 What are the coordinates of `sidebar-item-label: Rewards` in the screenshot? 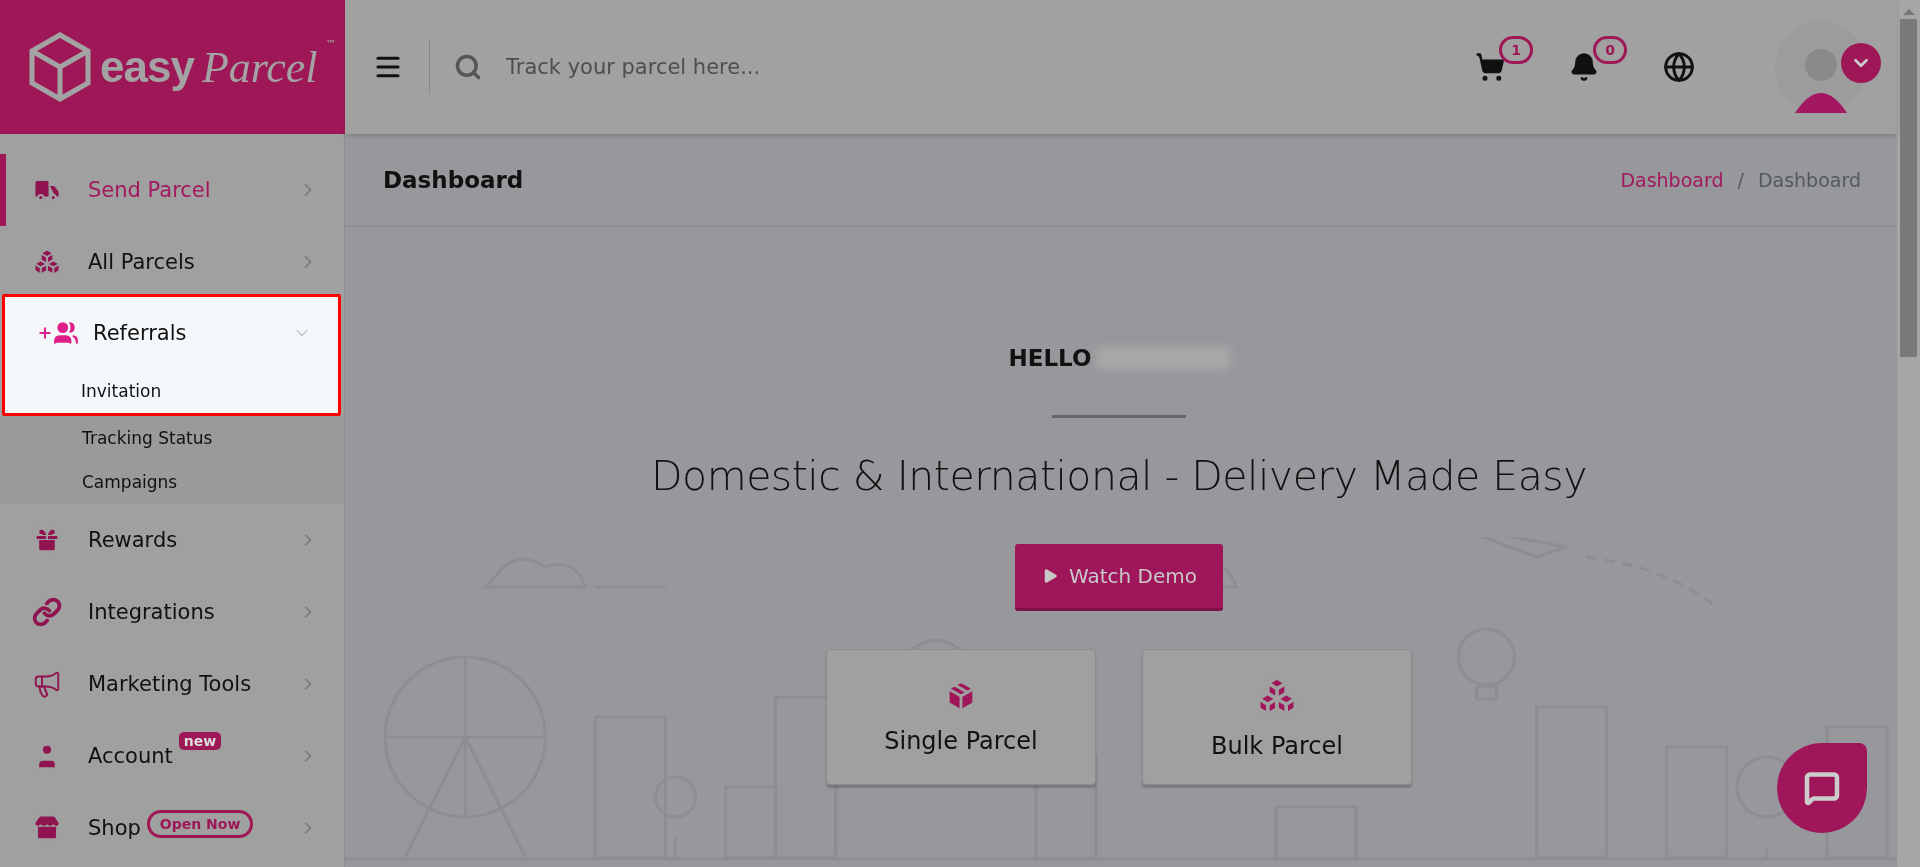 It's located at (133, 540).